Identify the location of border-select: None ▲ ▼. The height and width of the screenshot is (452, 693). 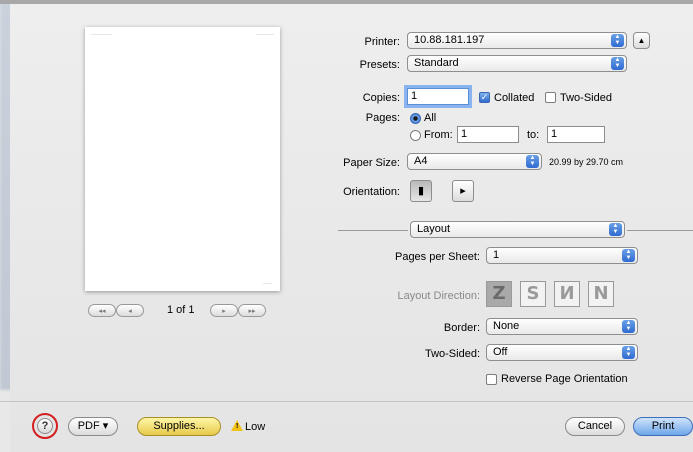
(562, 326).